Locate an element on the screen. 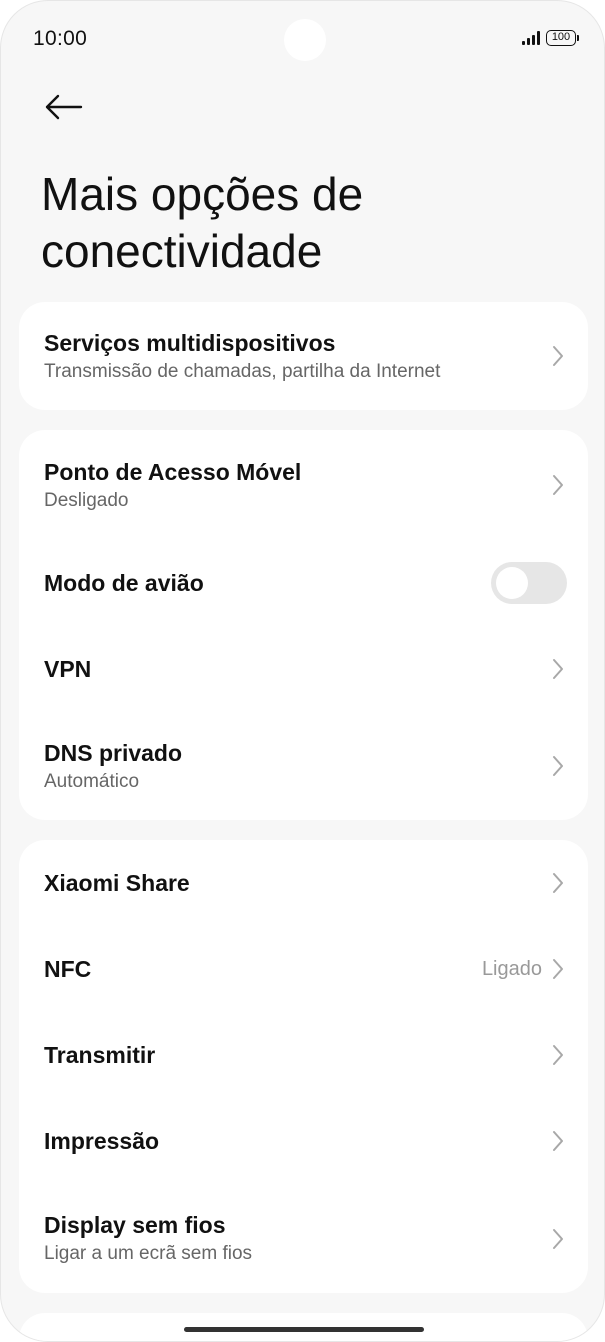 This screenshot has height=1342, width=605. nfc-status-value: Ligado is located at coordinates (511, 968).